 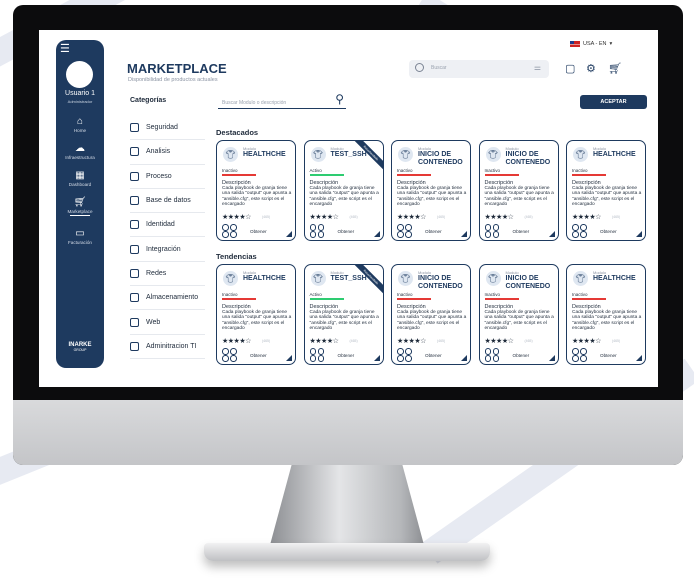 What do you see at coordinates (167, 274) in the screenshot?
I see `category-redes: Redes` at bounding box center [167, 274].